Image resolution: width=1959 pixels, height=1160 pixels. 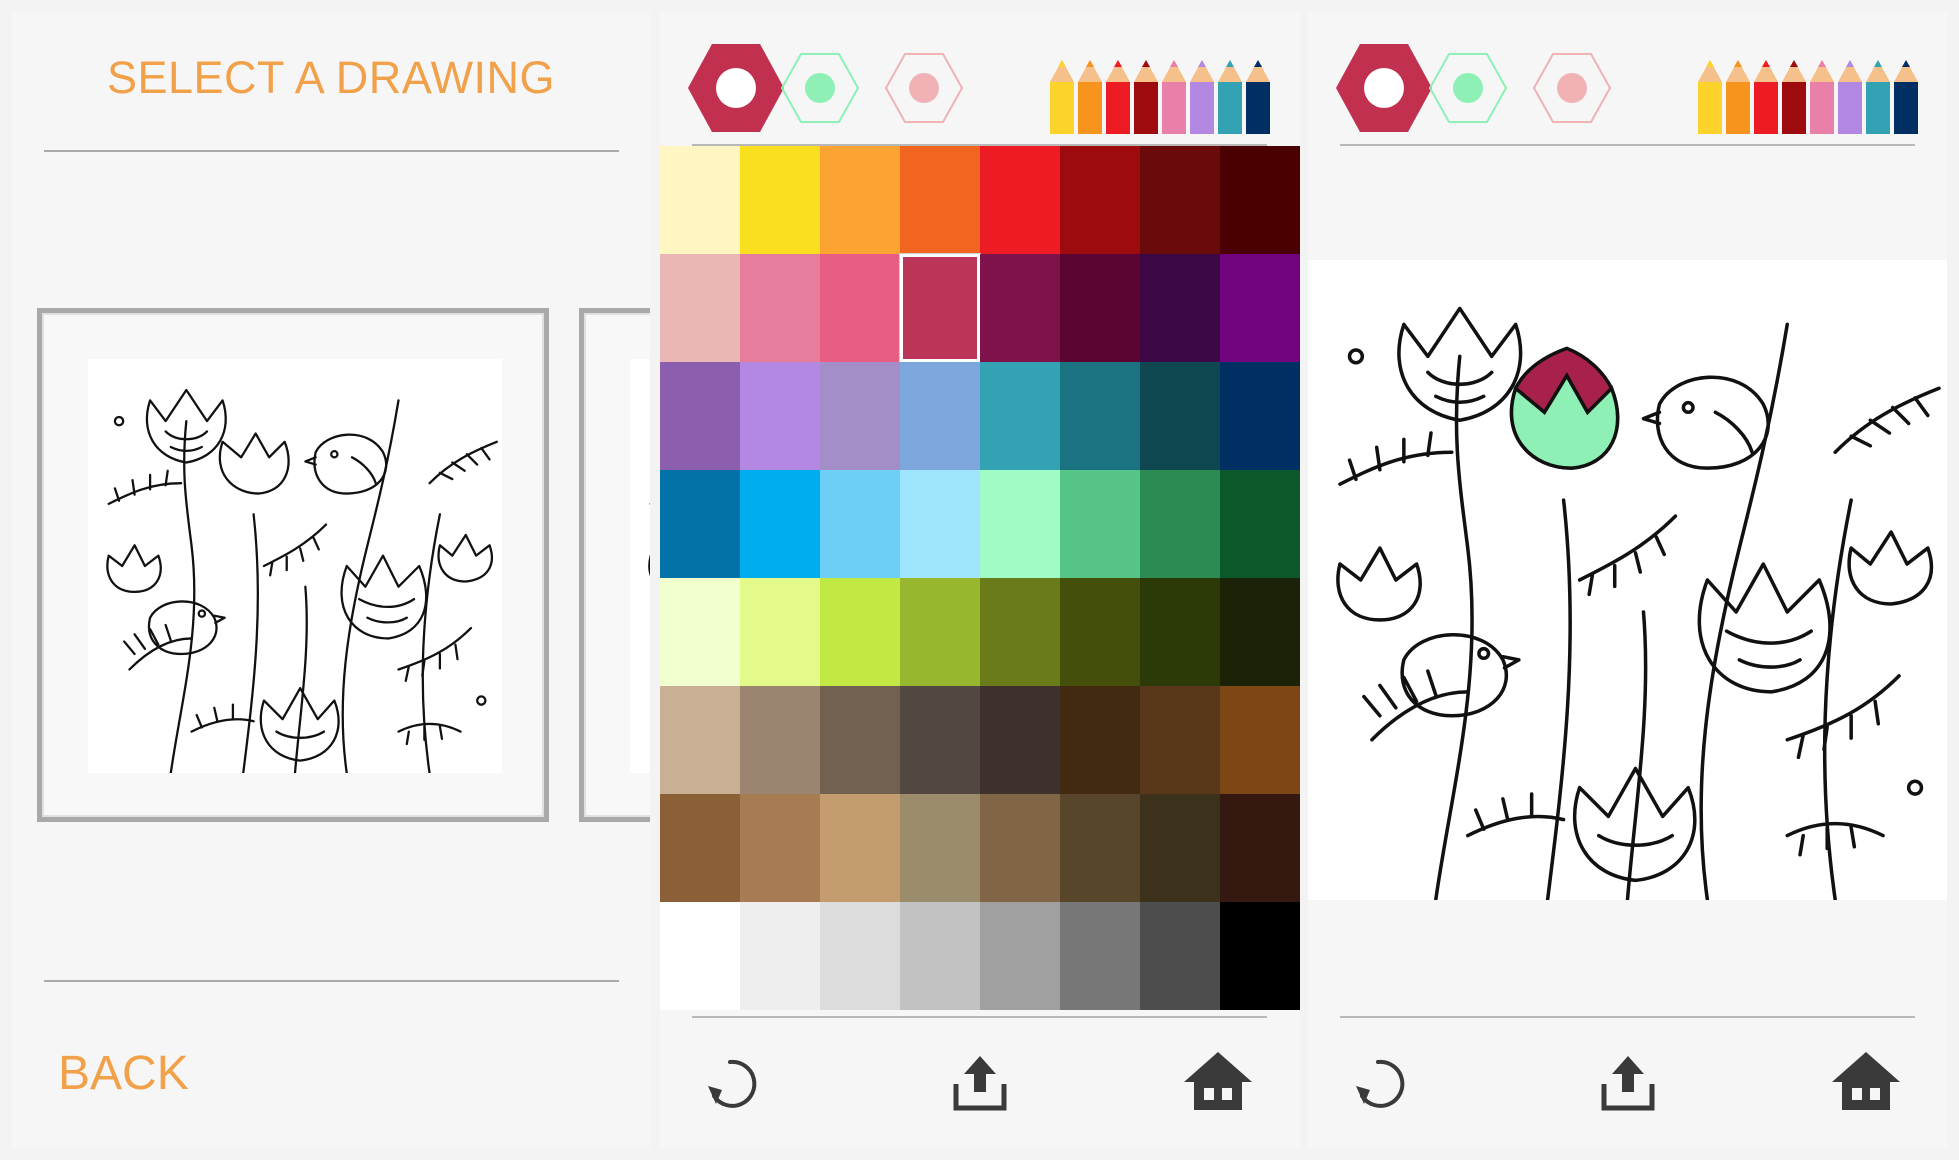 I want to click on top-divider, so click(x=331, y=151).